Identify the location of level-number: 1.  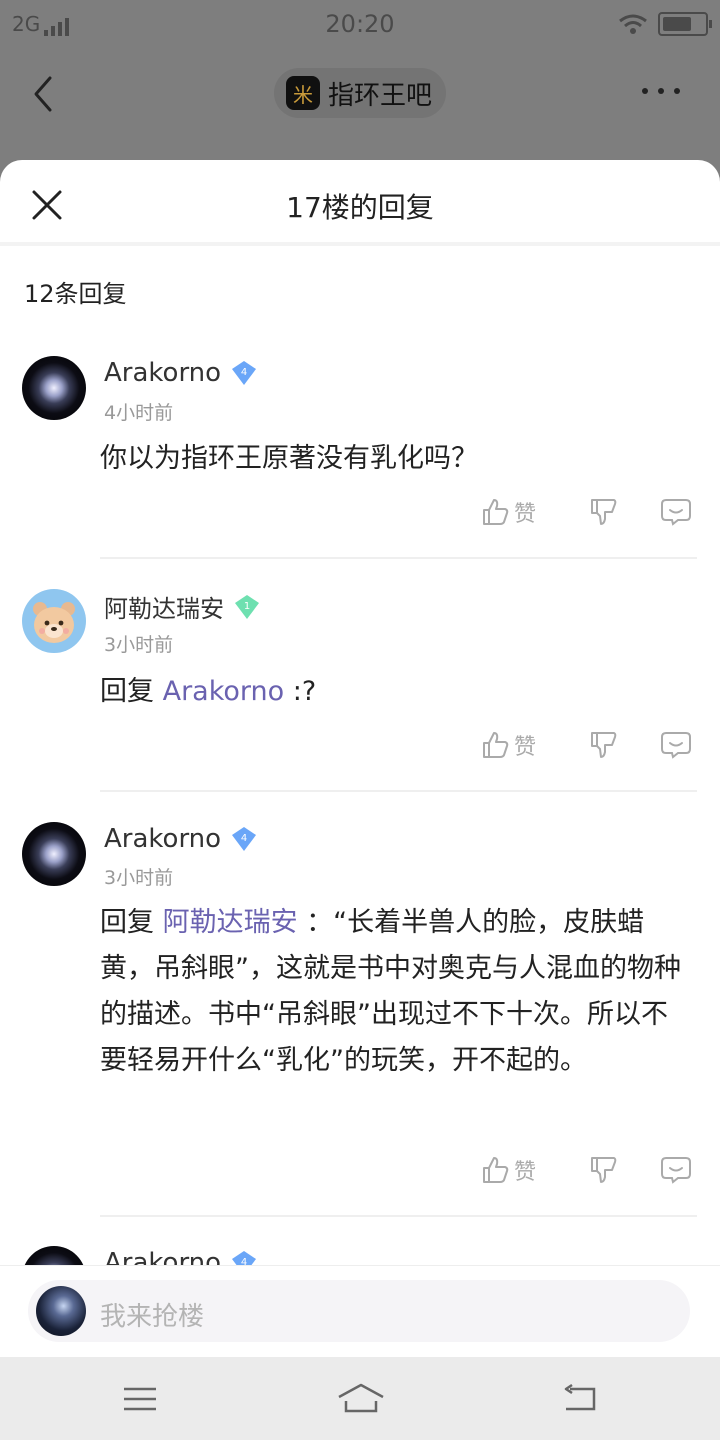
(247, 606).